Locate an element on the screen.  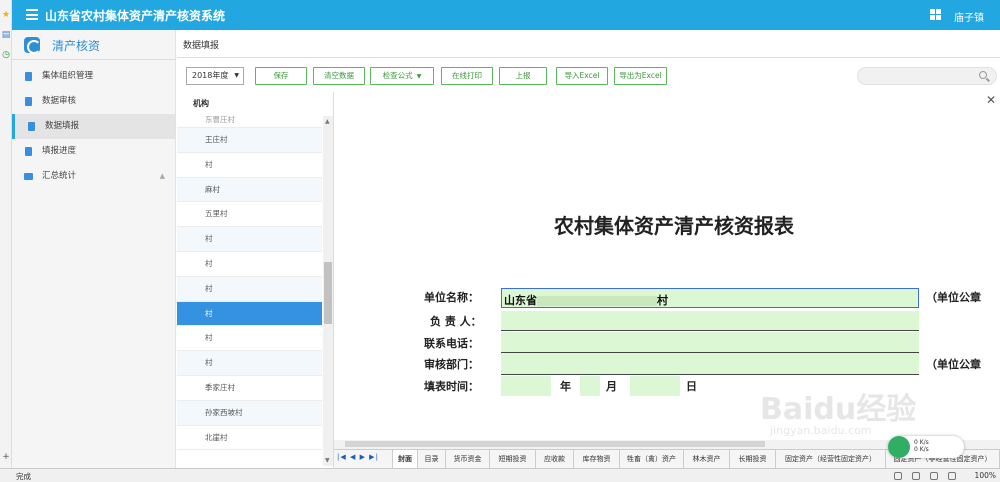
clear-data-button: 清空数据 is located at coordinates (339, 76).